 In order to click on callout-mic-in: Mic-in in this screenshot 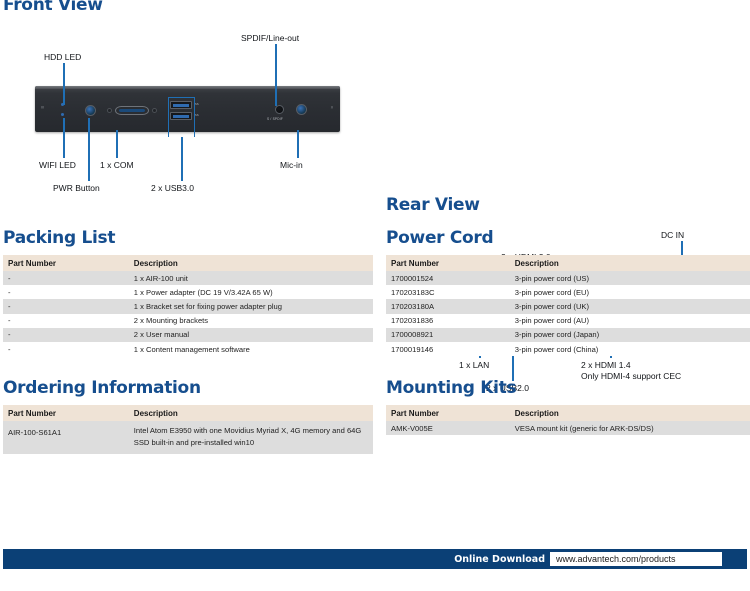, I will do `click(291, 165)`.